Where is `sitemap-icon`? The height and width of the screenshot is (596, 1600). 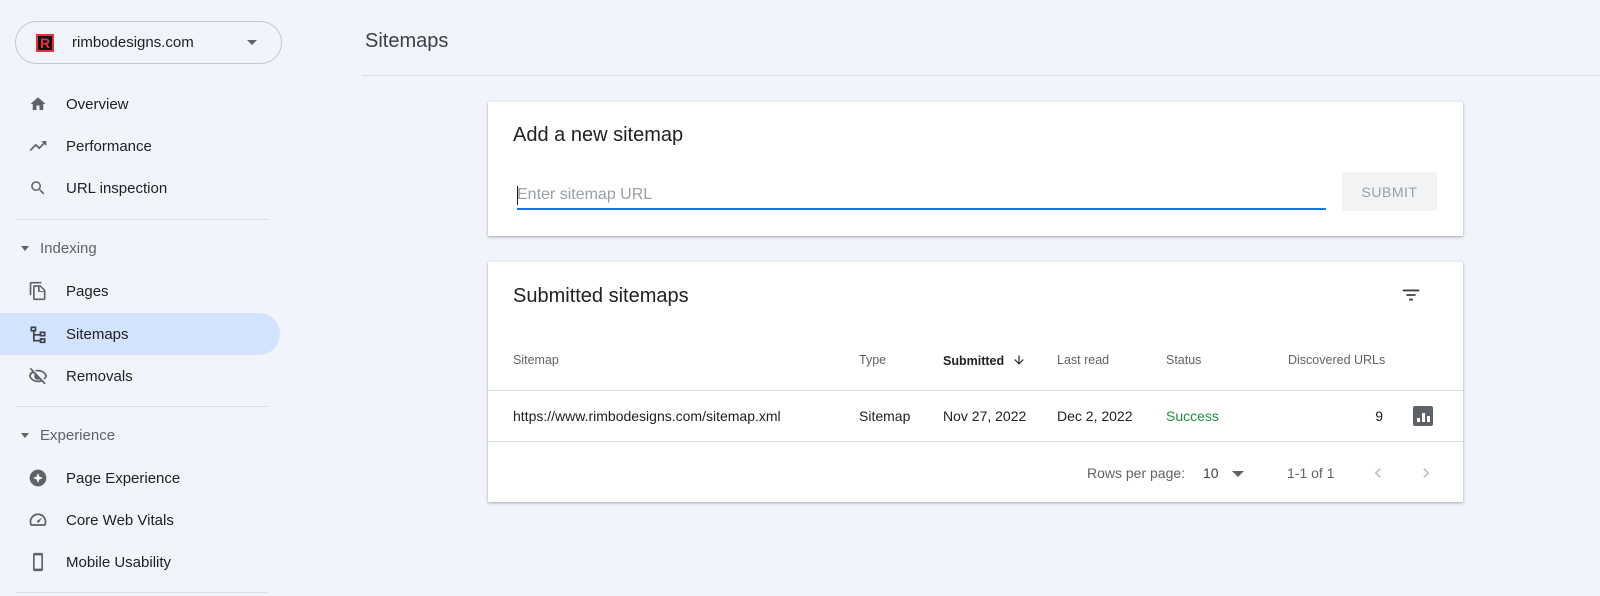 sitemap-icon is located at coordinates (38, 334).